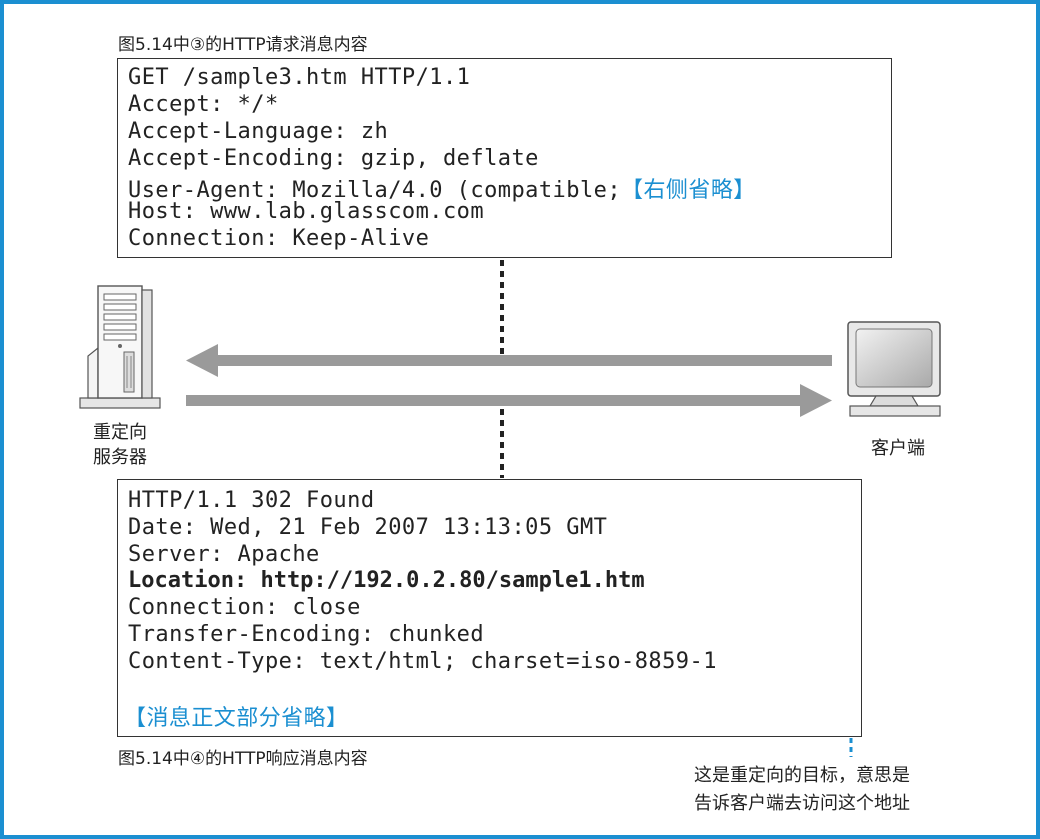  I want to click on response-line-5: Connection: close, so click(244, 607).